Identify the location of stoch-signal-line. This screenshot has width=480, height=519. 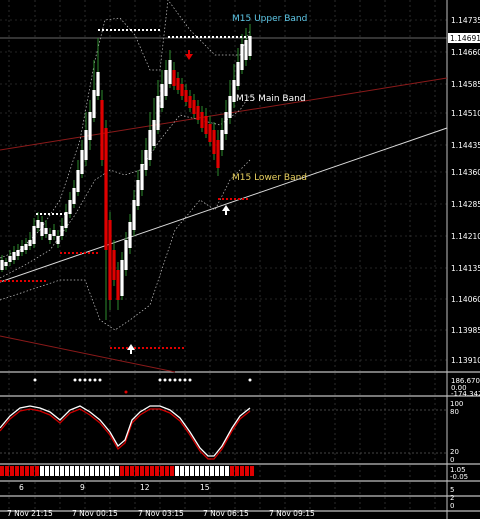
(125, 434).